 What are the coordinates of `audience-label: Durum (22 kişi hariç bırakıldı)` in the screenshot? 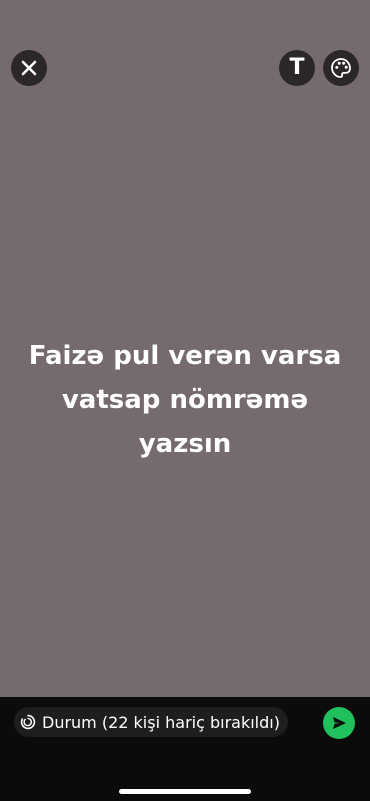 It's located at (161, 722).